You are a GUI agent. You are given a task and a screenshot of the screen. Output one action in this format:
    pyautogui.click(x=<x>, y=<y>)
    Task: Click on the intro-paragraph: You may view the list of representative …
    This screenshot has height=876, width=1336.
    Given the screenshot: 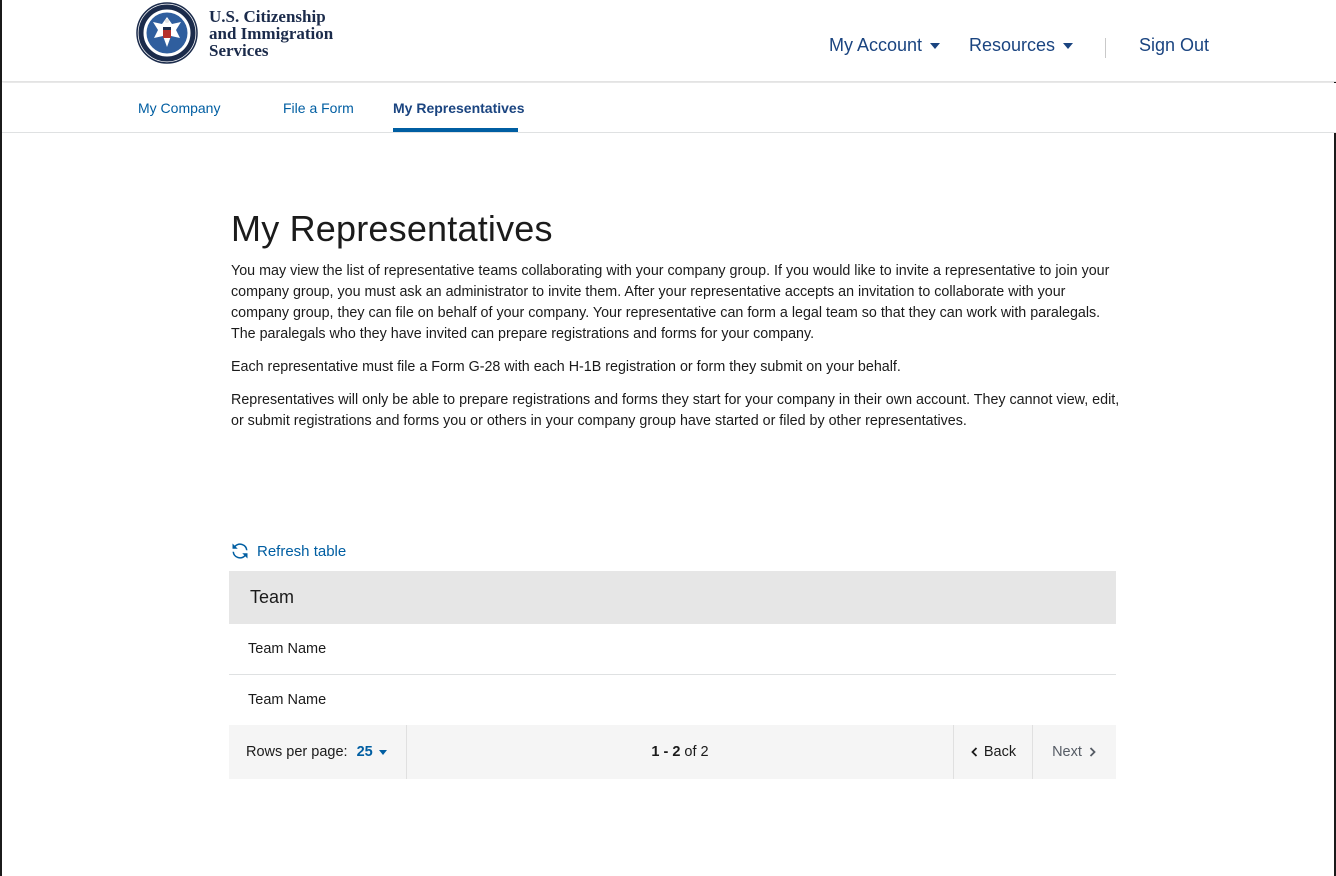 What is the action you would take?
    pyautogui.click(x=670, y=302)
    